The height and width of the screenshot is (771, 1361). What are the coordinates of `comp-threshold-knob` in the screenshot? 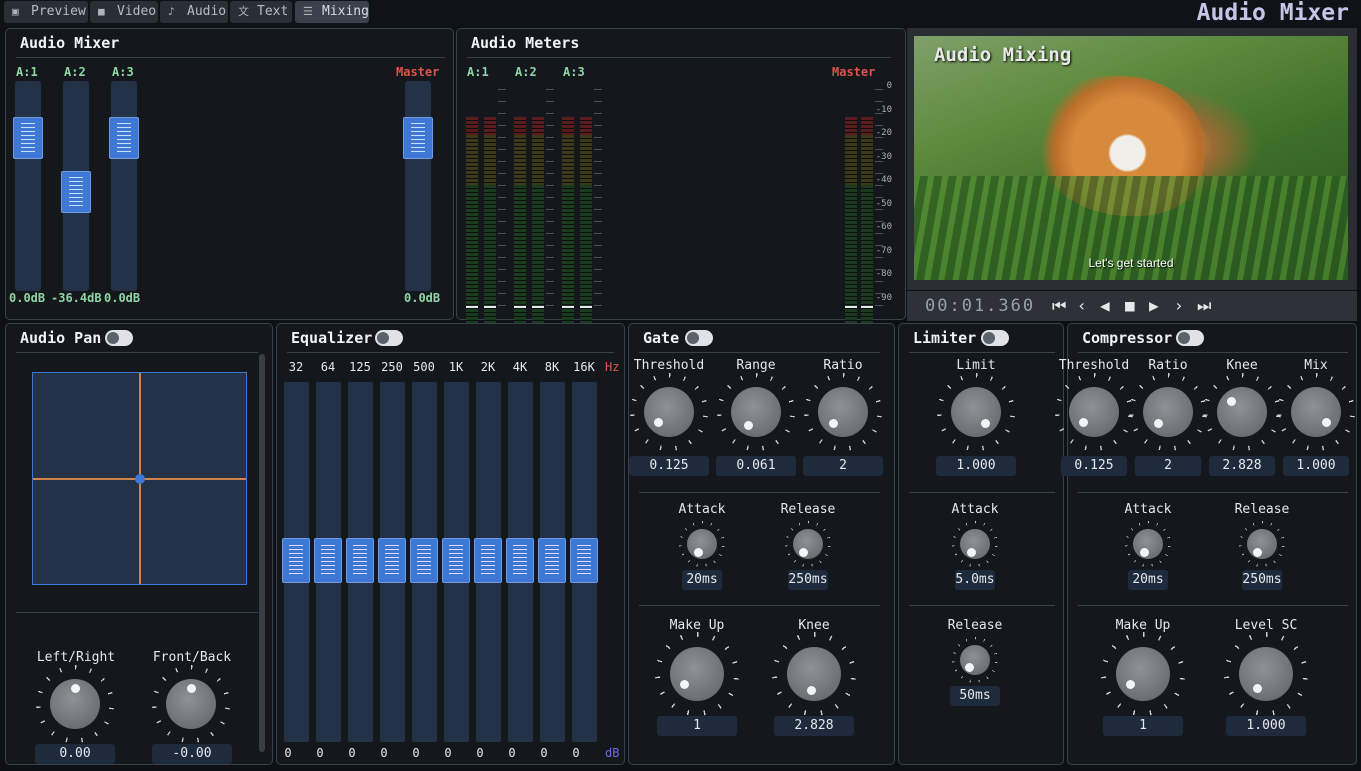 It's located at (1094, 412).